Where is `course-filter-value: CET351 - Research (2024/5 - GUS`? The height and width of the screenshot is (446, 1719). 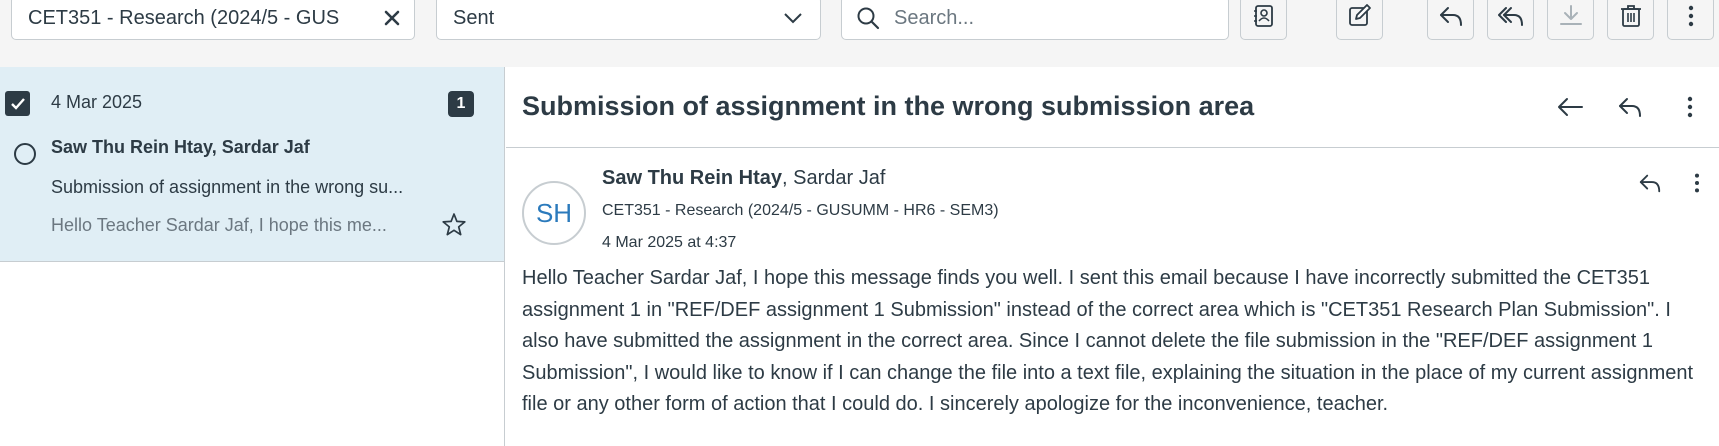 course-filter-value: CET351 - Research (2024/5 - GUS is located at coordinates (184, 17).